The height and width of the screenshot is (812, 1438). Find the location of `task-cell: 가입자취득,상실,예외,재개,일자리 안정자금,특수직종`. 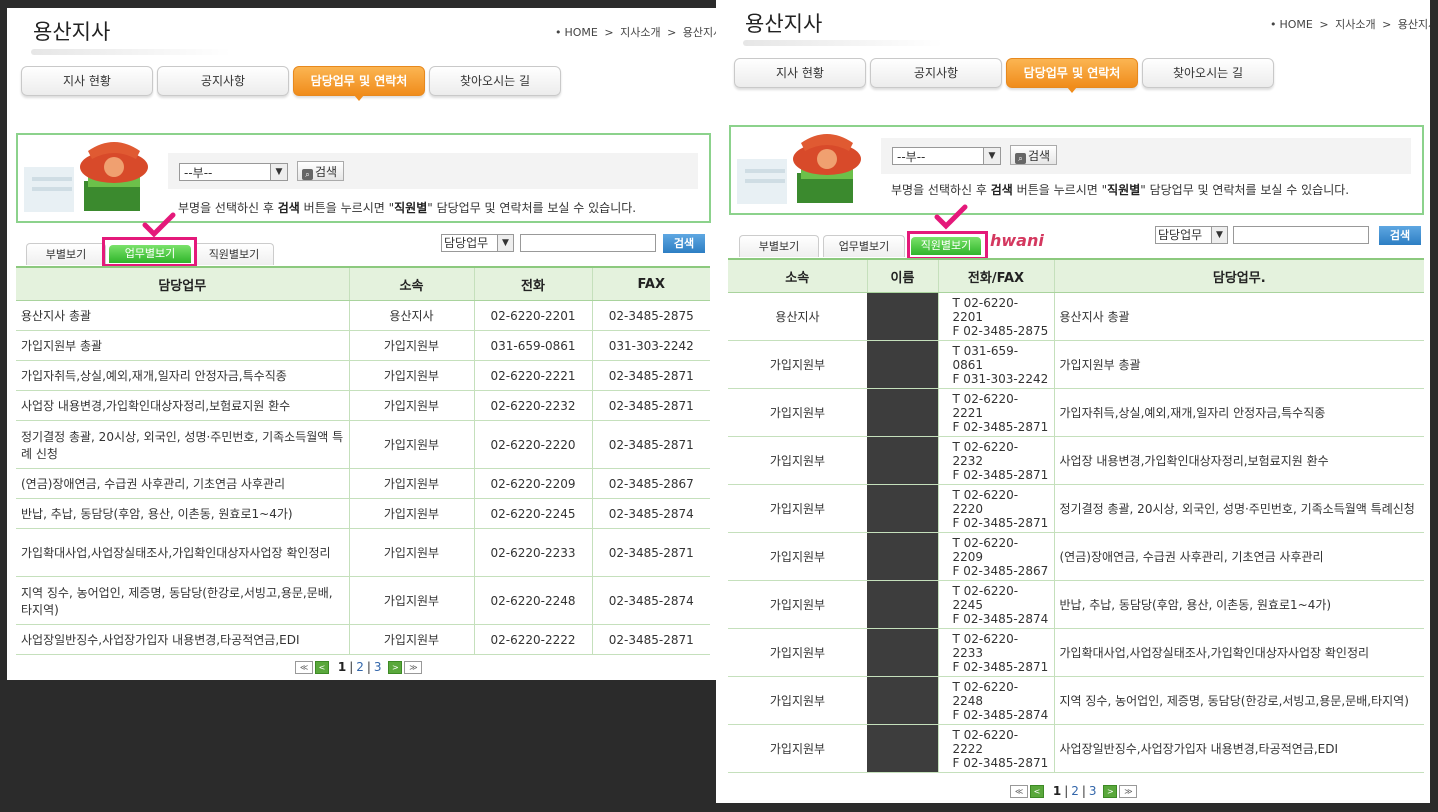

task-cell: 가입자취득,상실,예외,재개,일자리 안정자금,특수직종 is located at coordinates (1238, 412).